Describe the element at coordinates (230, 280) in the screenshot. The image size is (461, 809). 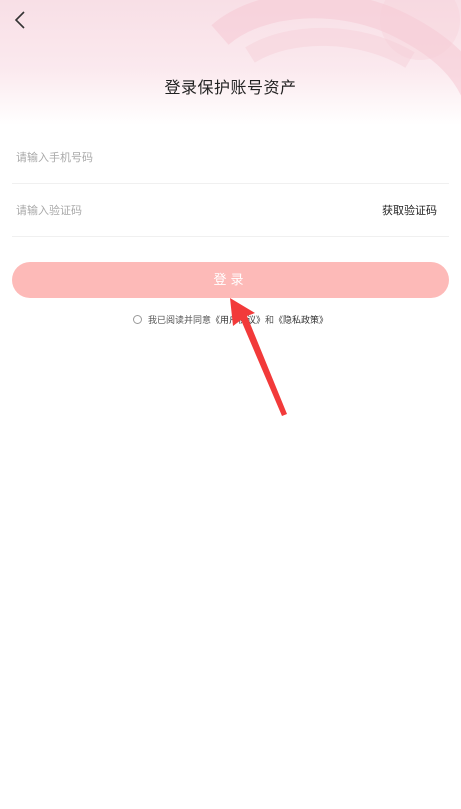
I see `login-button: 登录` at that location.